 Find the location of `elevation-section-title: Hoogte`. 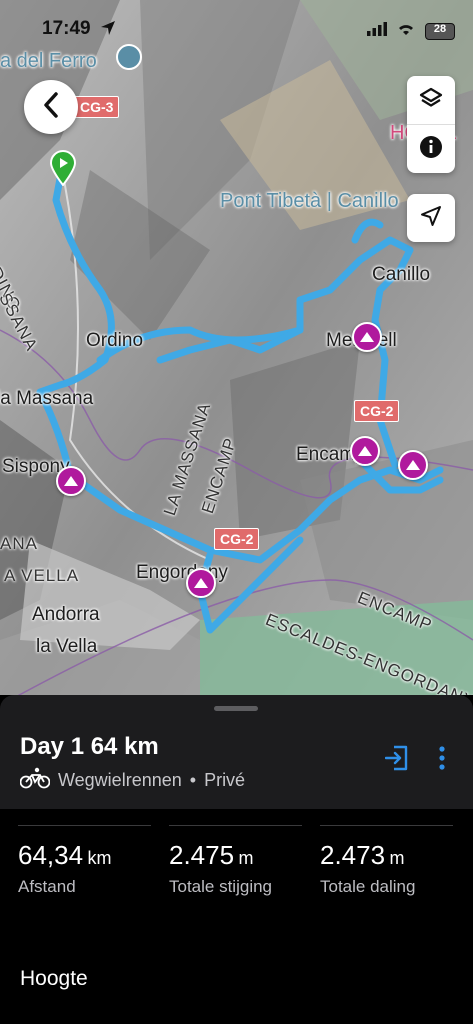

elevation-section-title: Hoogte is located at coordinates (54, 978).